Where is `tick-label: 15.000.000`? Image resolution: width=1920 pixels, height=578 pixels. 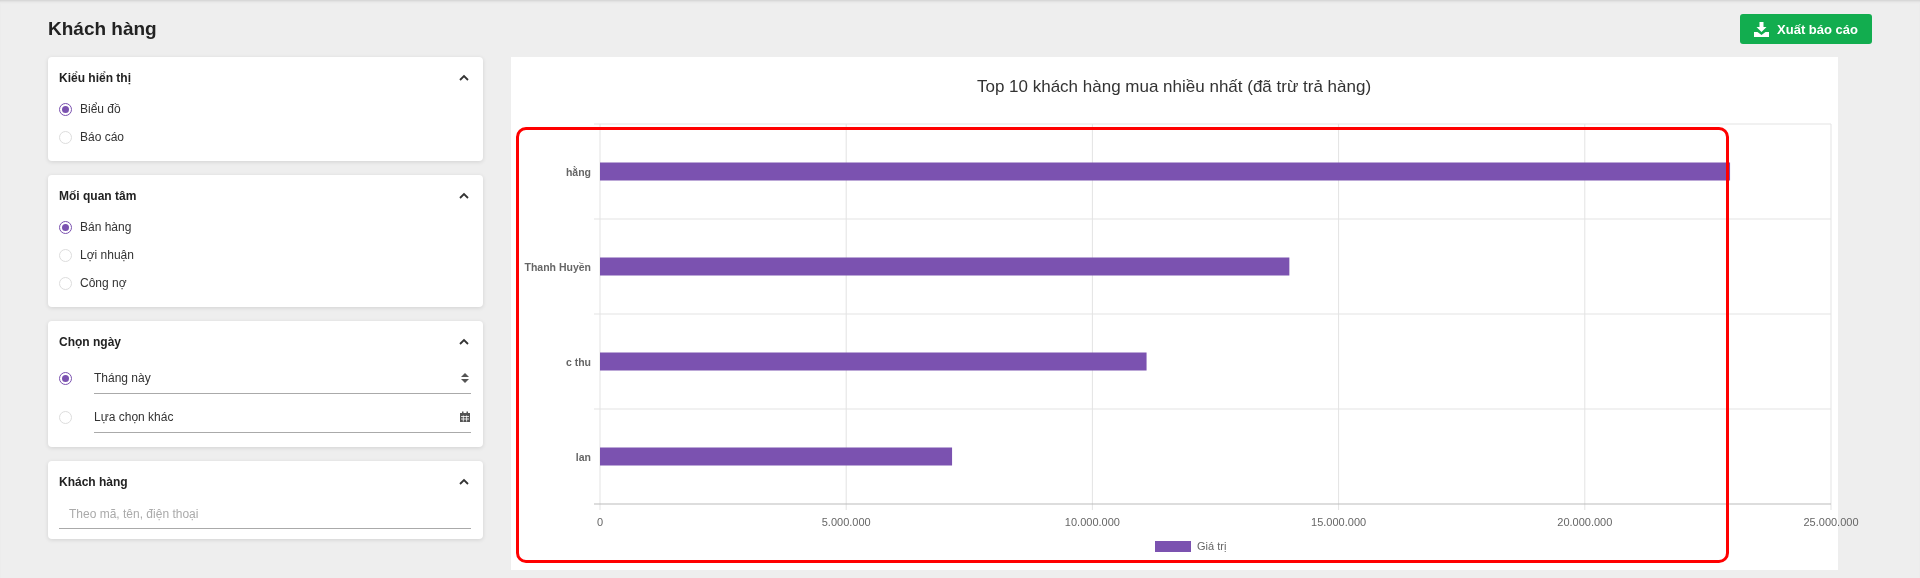
tick-label: 15.000.000 is located at coordinates (1339, 522).